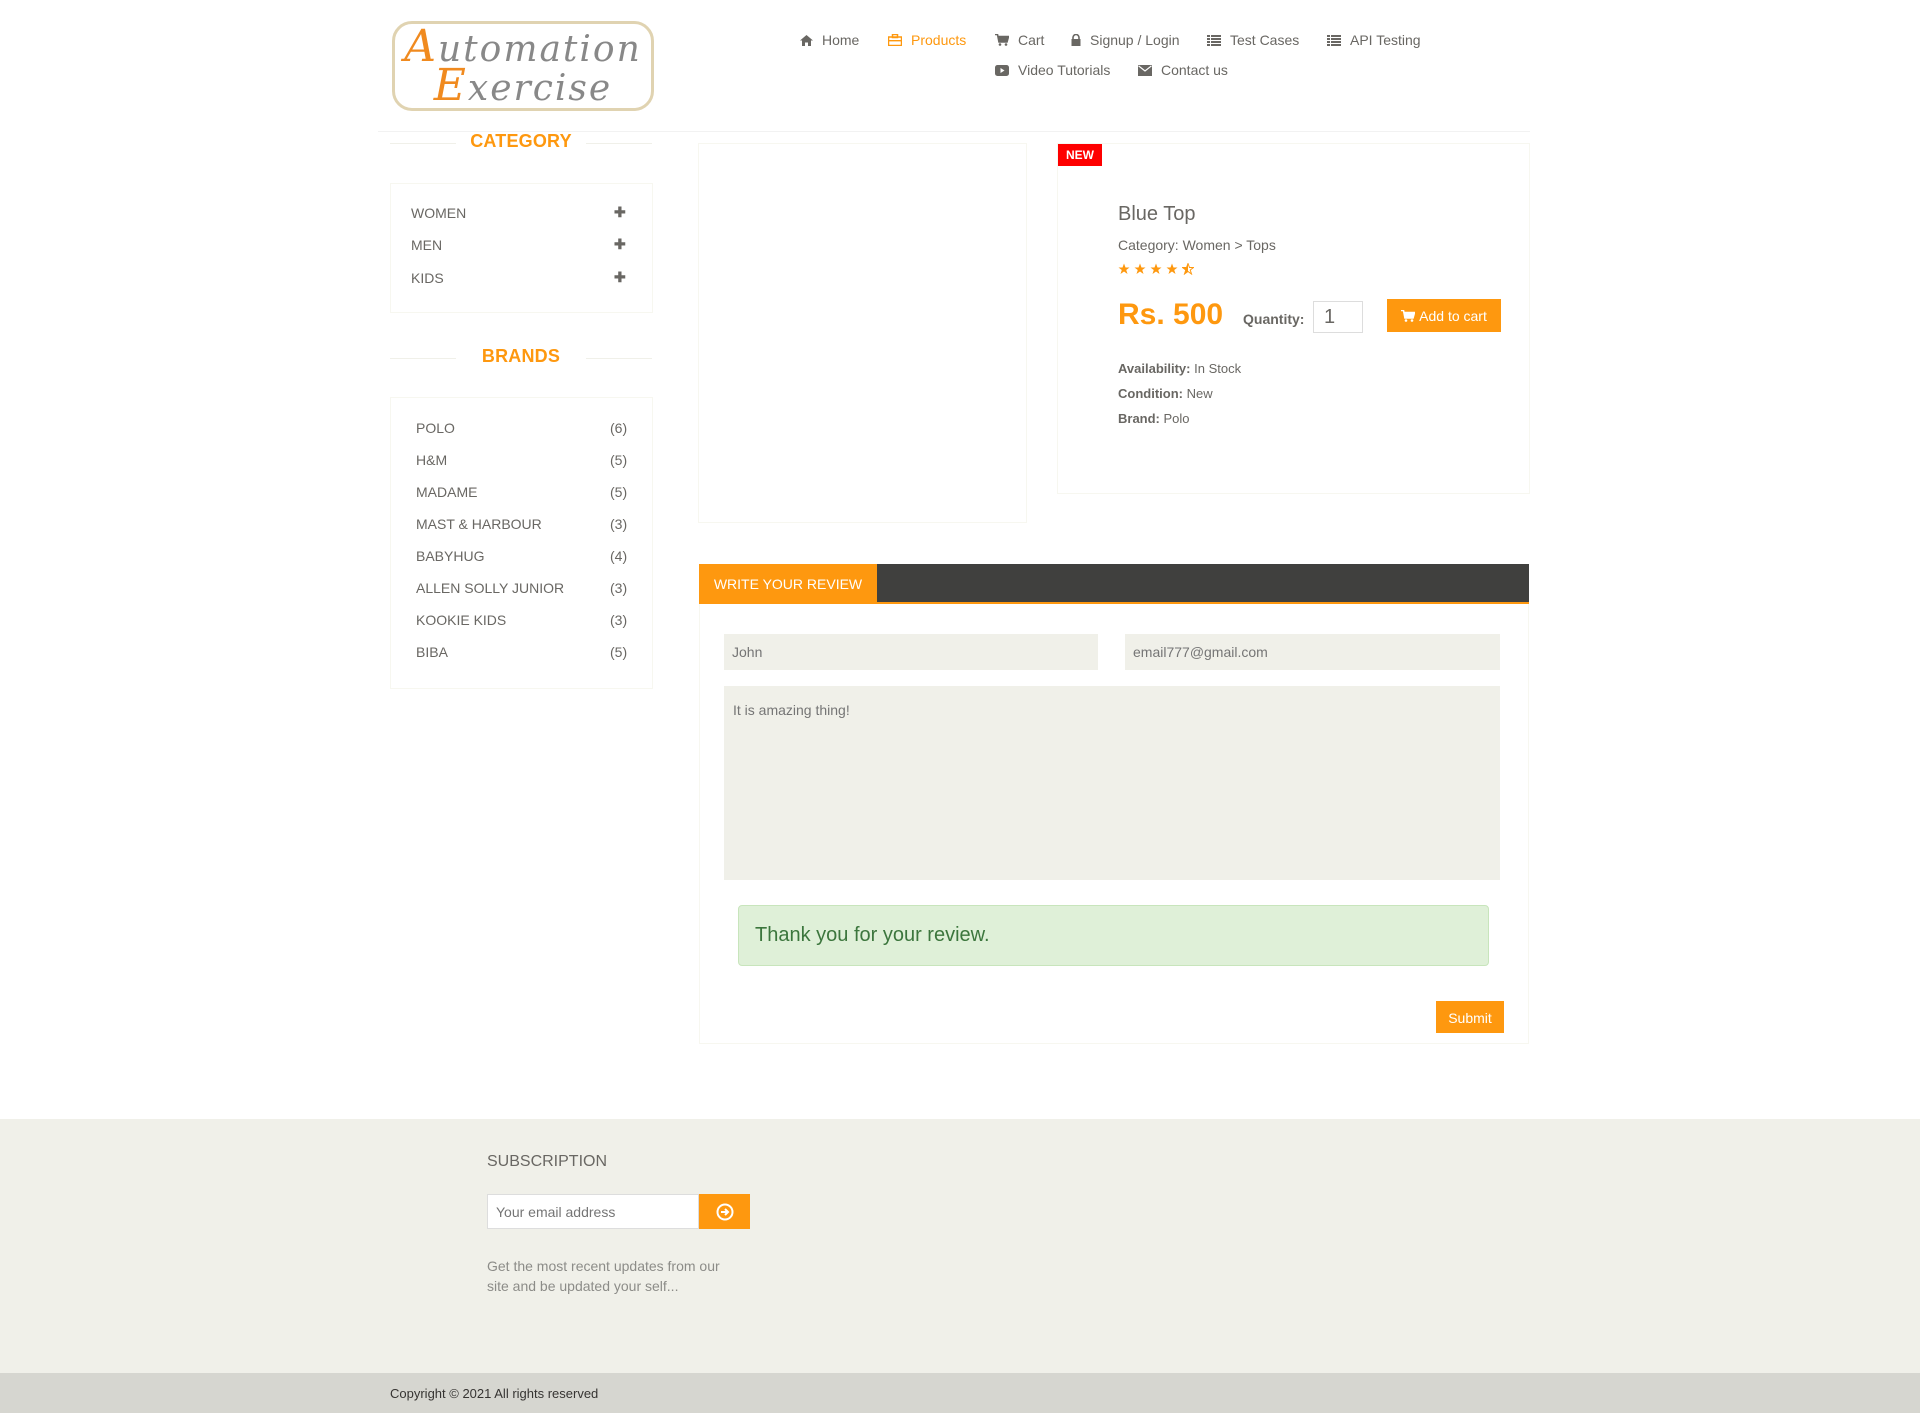 The image size is (1920, 1413). I want to click on arrow-circle-right-icon, so click(724, 1211).